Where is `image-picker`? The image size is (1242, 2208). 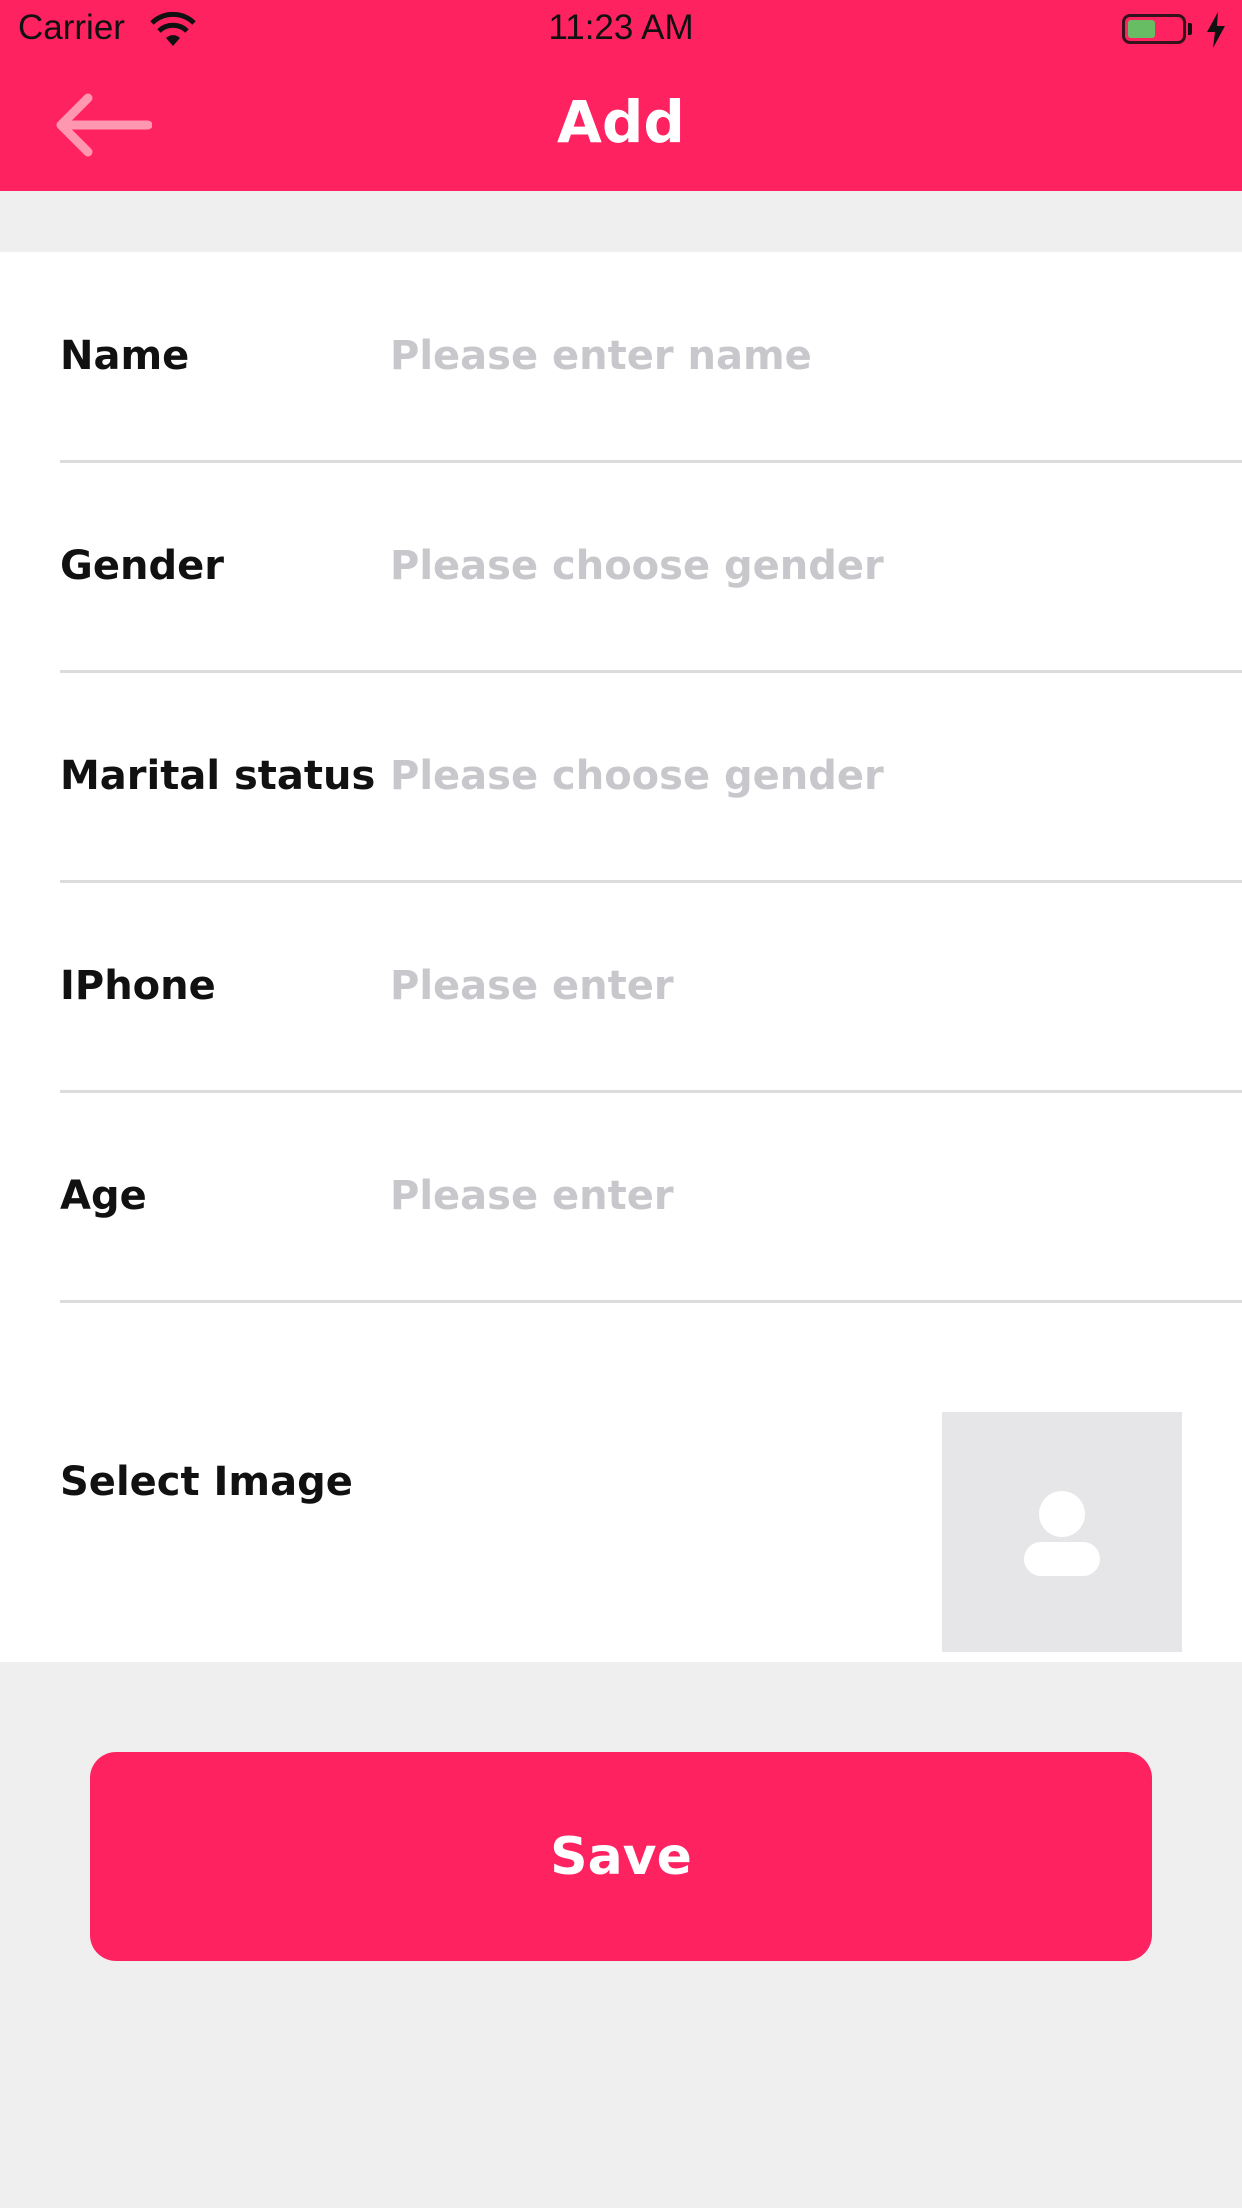 image-picker is located at coordinates (1062, 1532).